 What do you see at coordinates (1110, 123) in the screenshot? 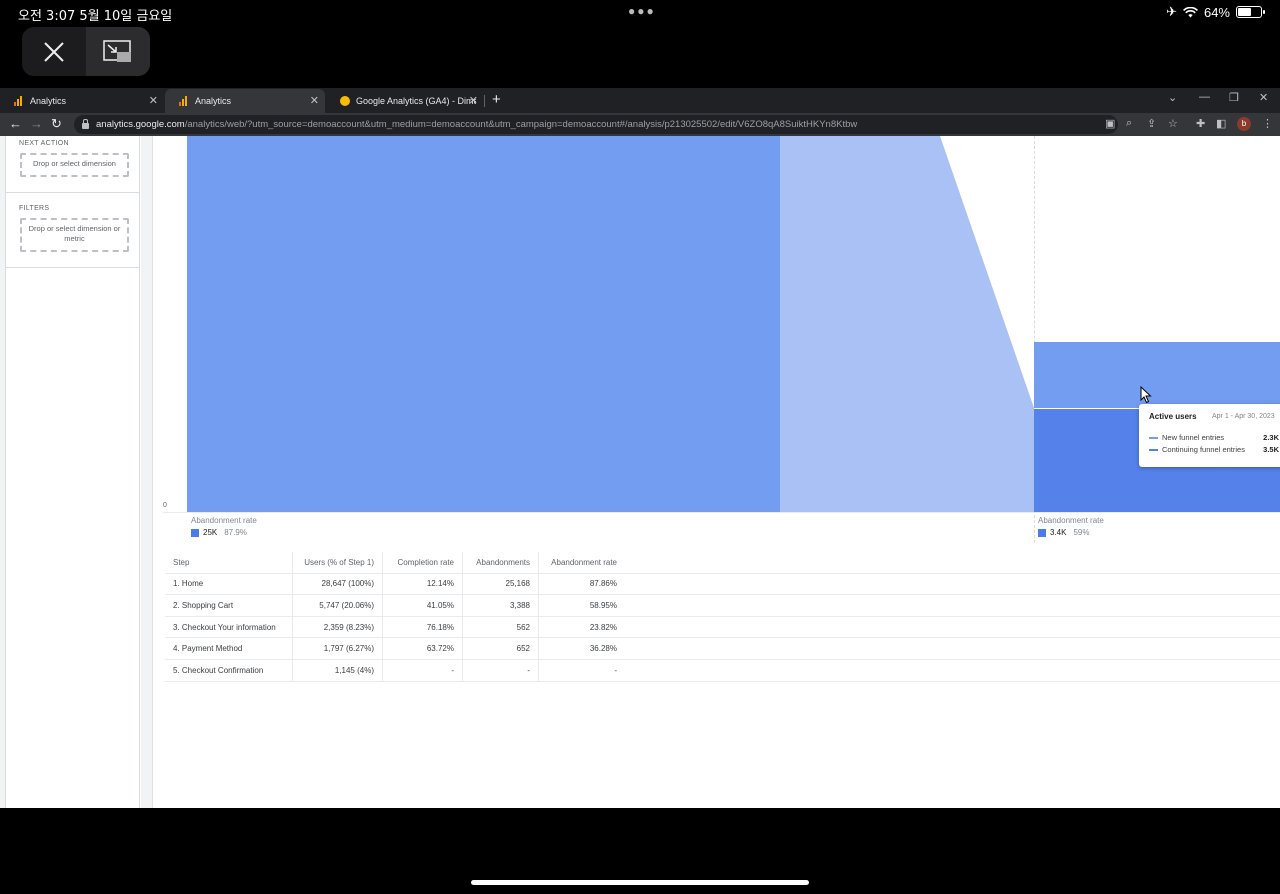
I see `translate-icon: ▣` at bounding box center [1110, 123].